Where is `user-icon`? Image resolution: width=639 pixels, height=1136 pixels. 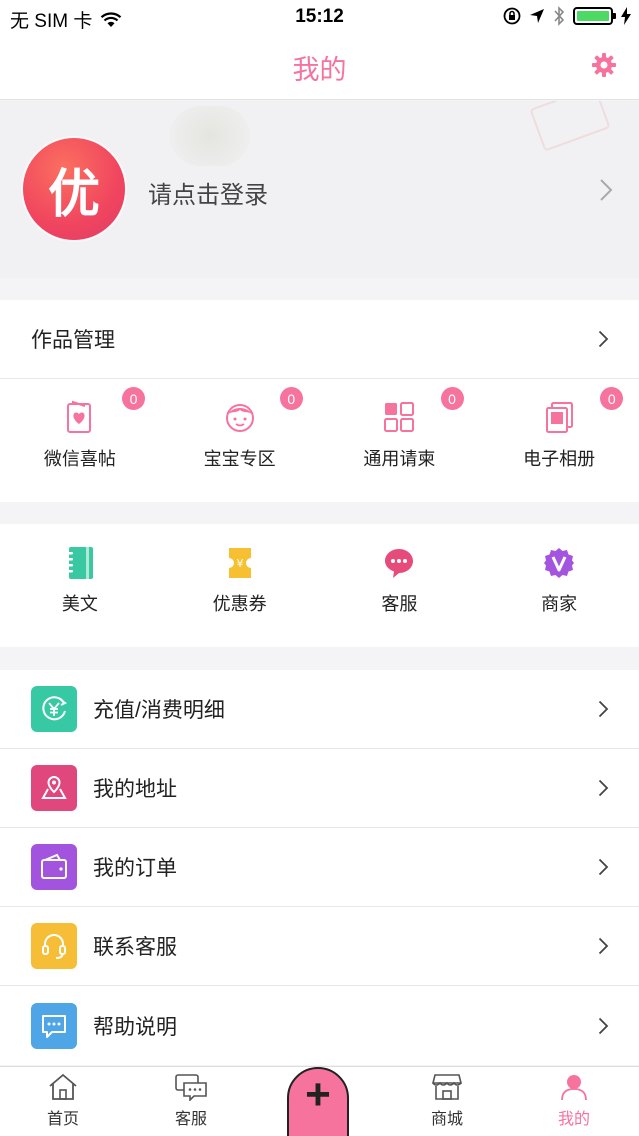 user-icon is located at coordinates (574, 1088).